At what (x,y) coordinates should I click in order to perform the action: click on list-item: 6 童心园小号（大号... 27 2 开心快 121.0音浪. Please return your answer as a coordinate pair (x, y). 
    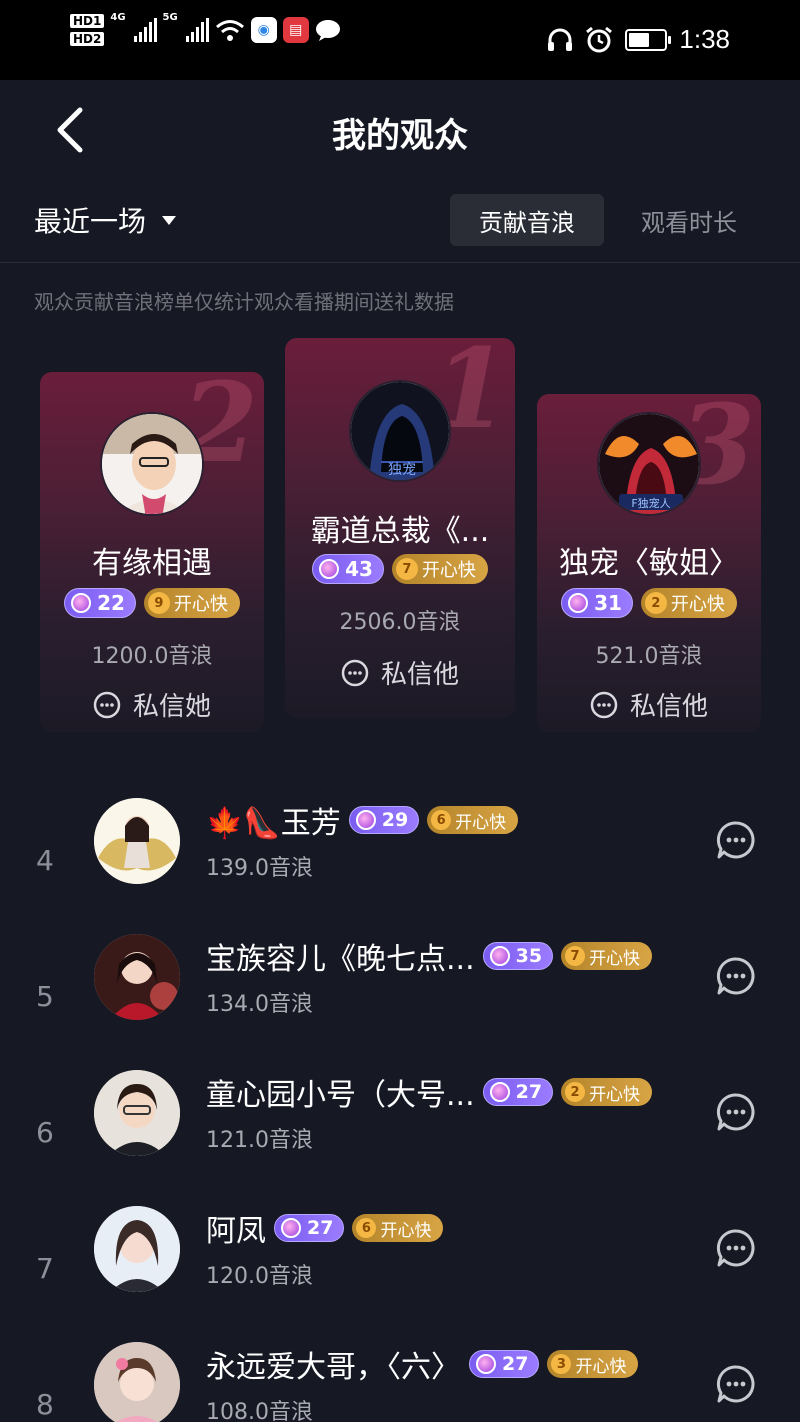
    Looking at the image, I should click on (400, 1138).